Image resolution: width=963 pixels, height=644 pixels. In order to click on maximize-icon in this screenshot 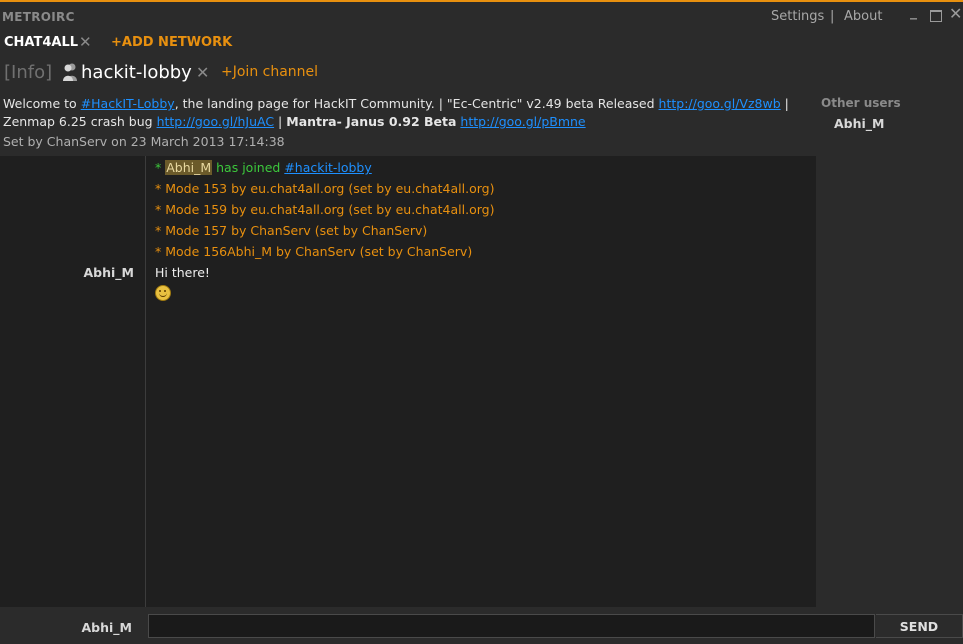, I will do `click(936, 16)`.